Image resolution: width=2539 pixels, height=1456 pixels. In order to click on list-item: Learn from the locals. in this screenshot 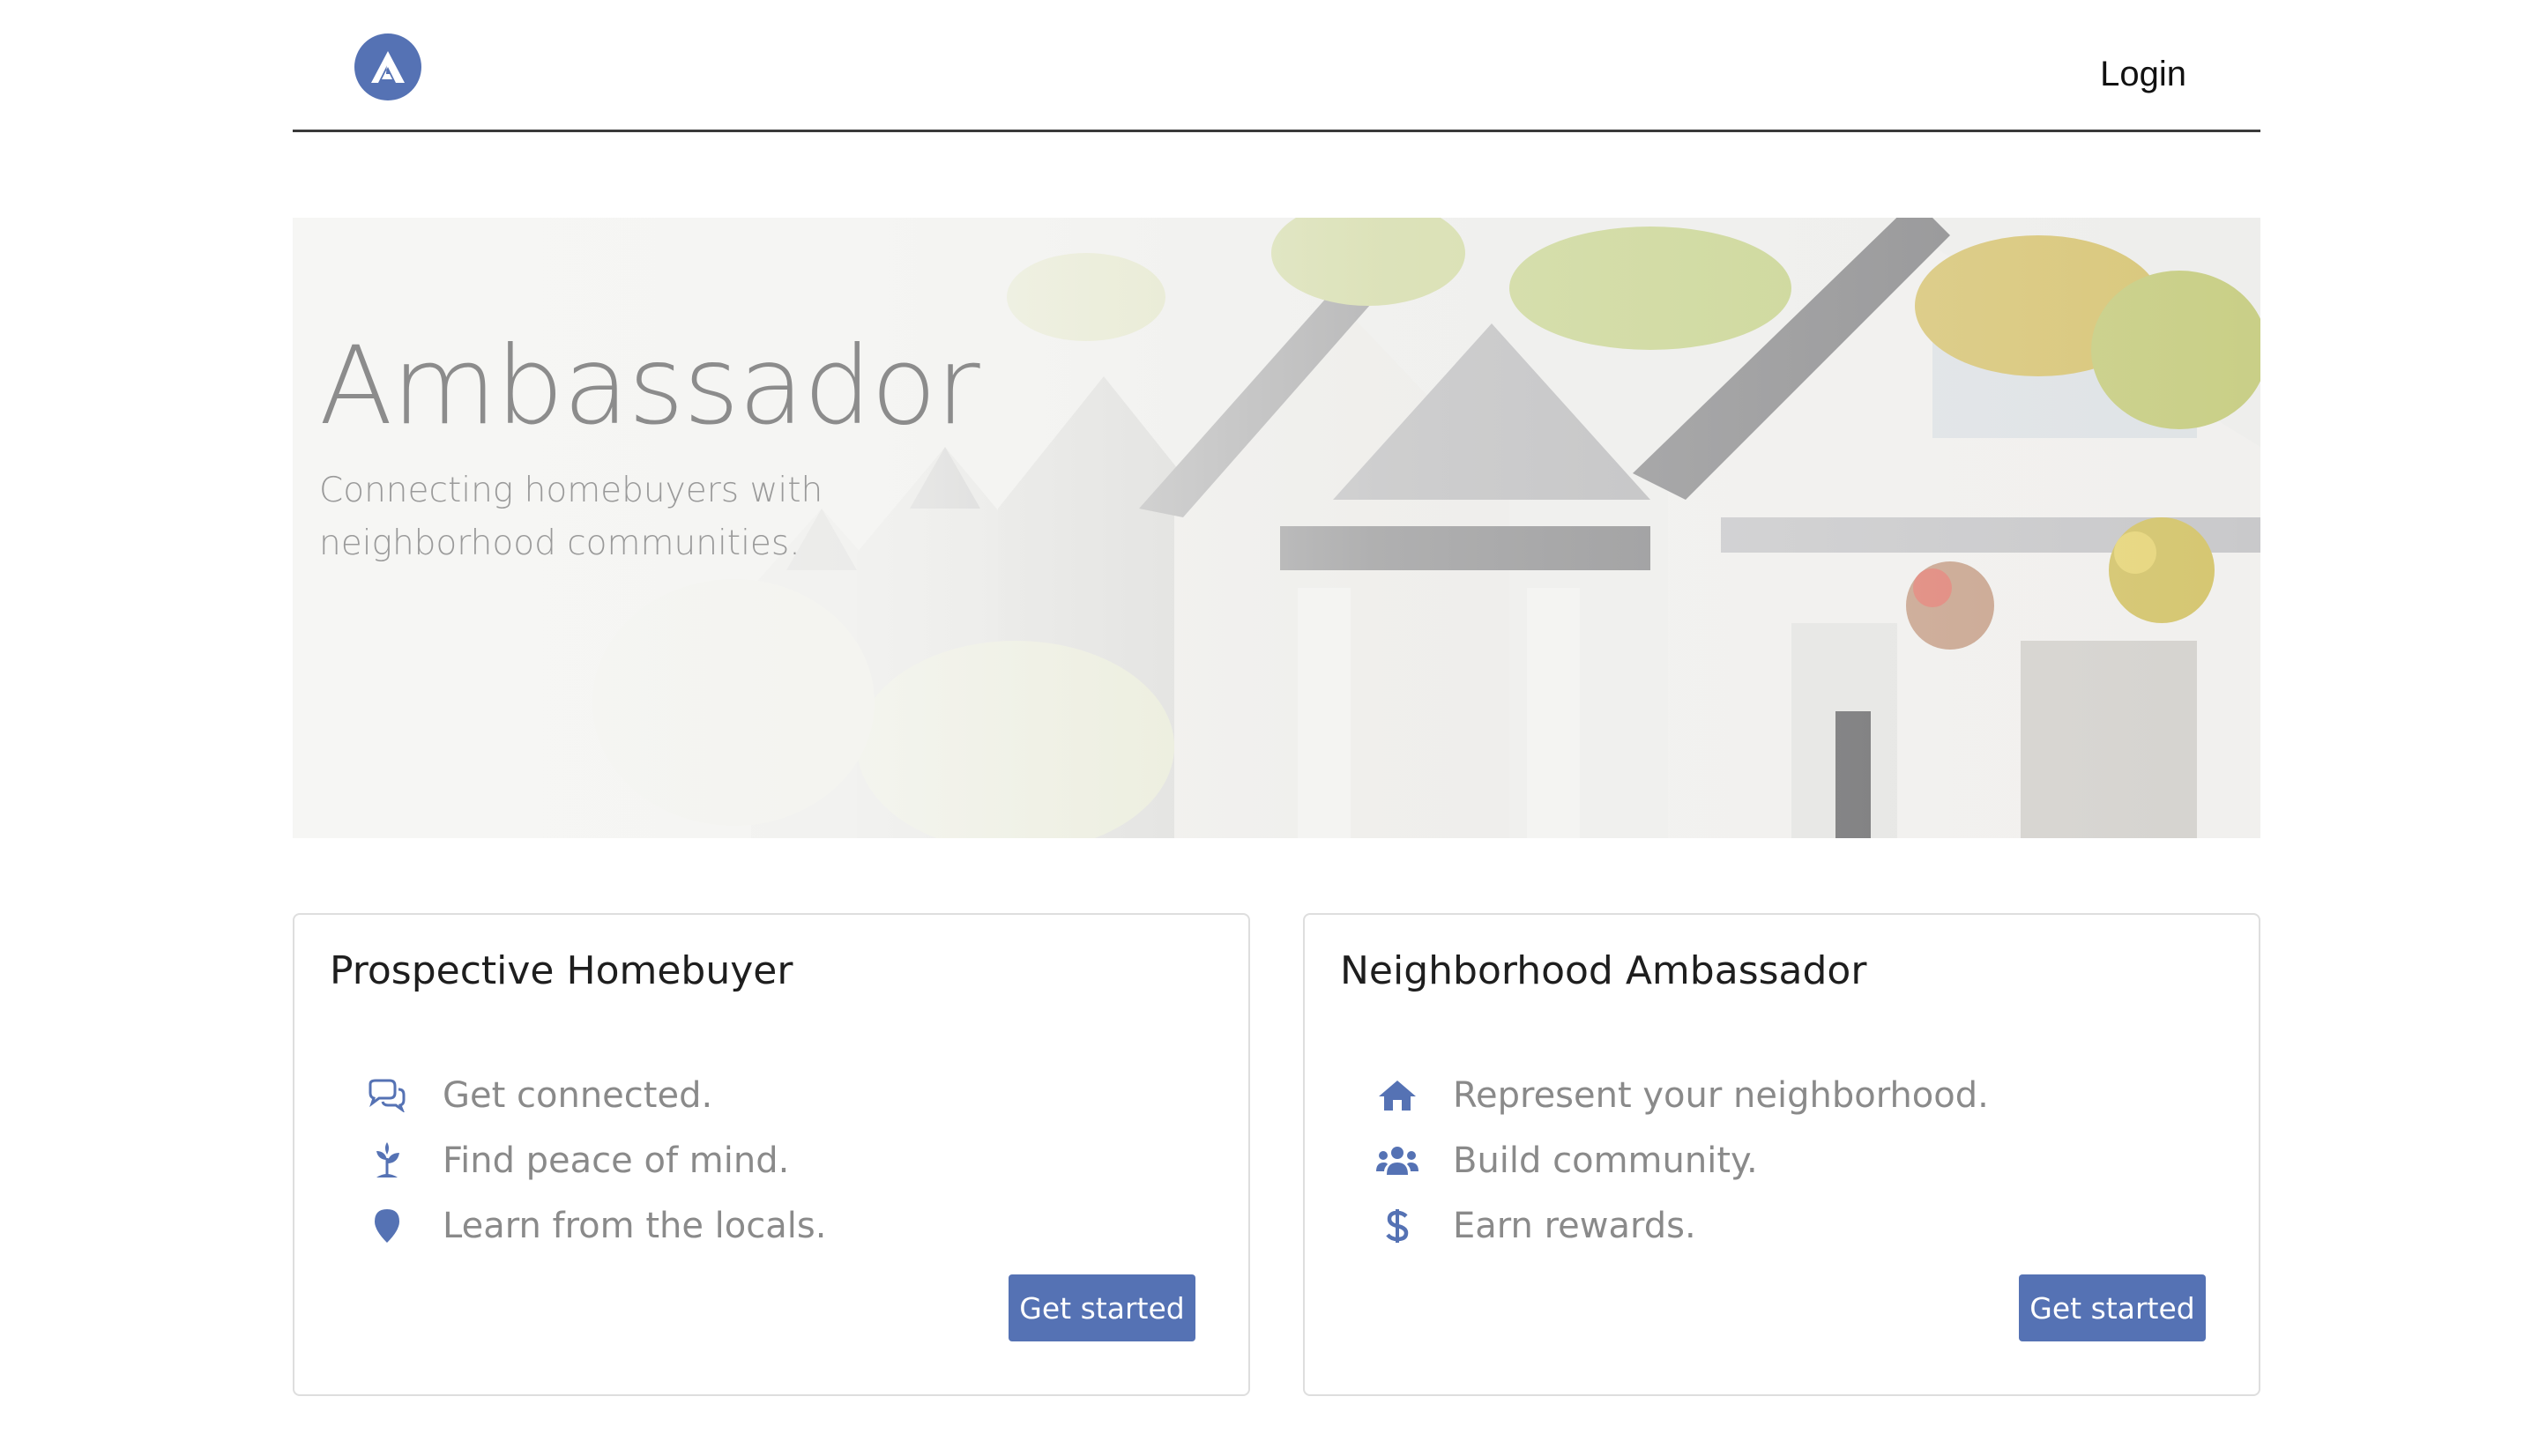, I will do `click(595, 1226)`.